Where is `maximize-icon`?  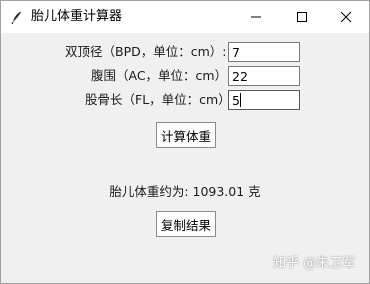 maximize-icon is located at coordinates (302, 17).